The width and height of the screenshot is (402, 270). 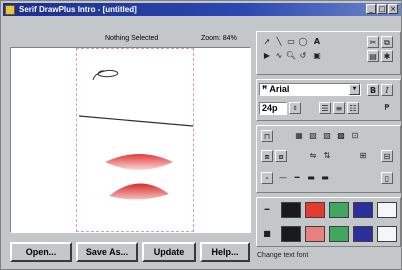 What do you see at coordinates (327, 136) in the screenshot?
I see `forward-icon: ▨` at bounding box center [327, 136].